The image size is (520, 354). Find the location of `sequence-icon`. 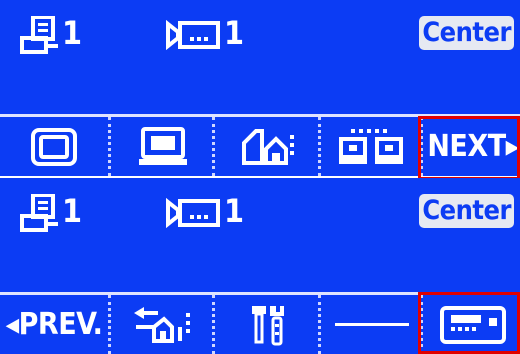

sequence-icon is located at coordinates (163, 325).